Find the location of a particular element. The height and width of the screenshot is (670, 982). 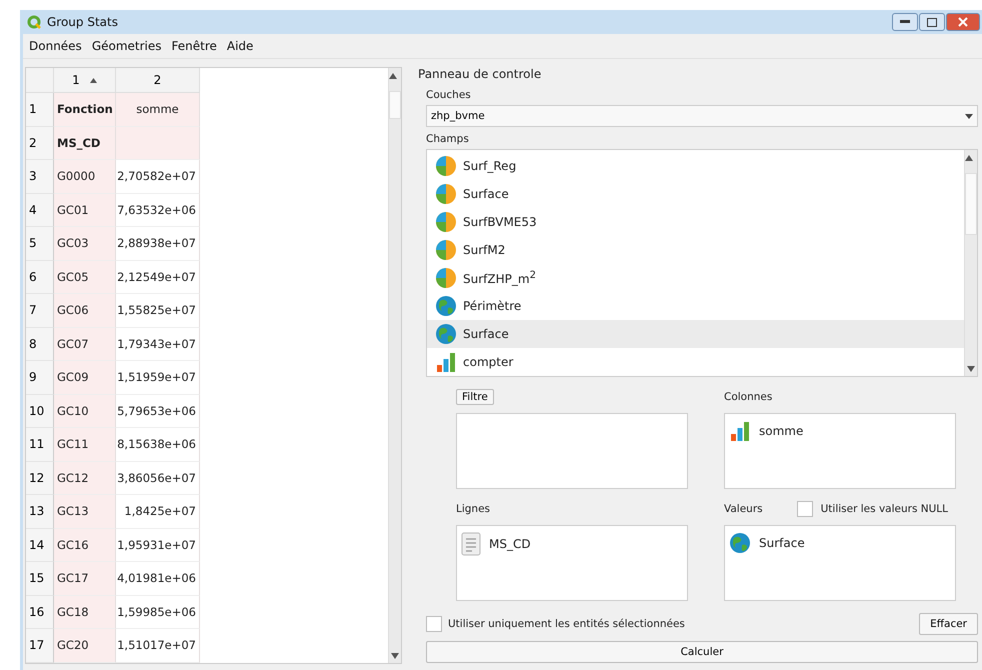

menu-item: Aide is located at coordinates (240, 46).